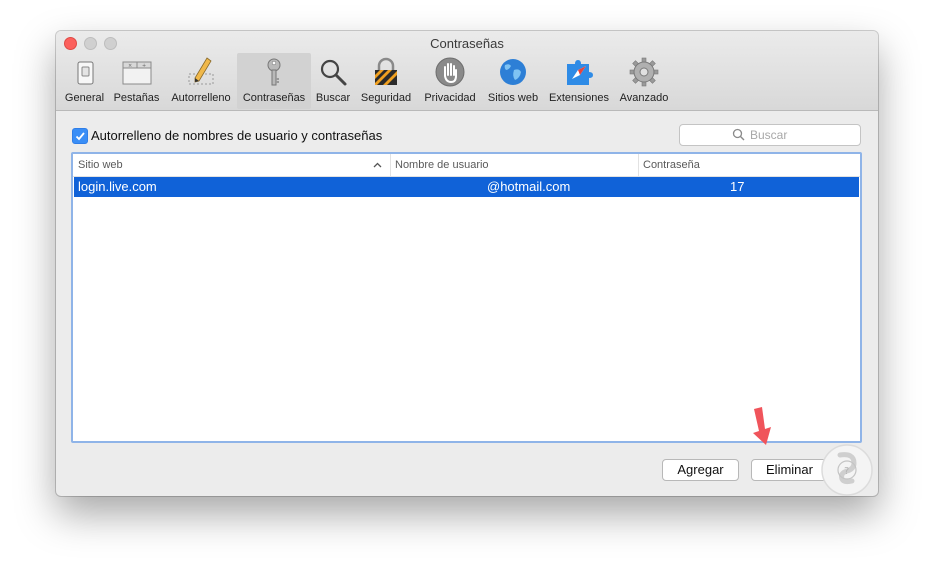  I want to click on tabs-icon: × +, so click(136, 73).